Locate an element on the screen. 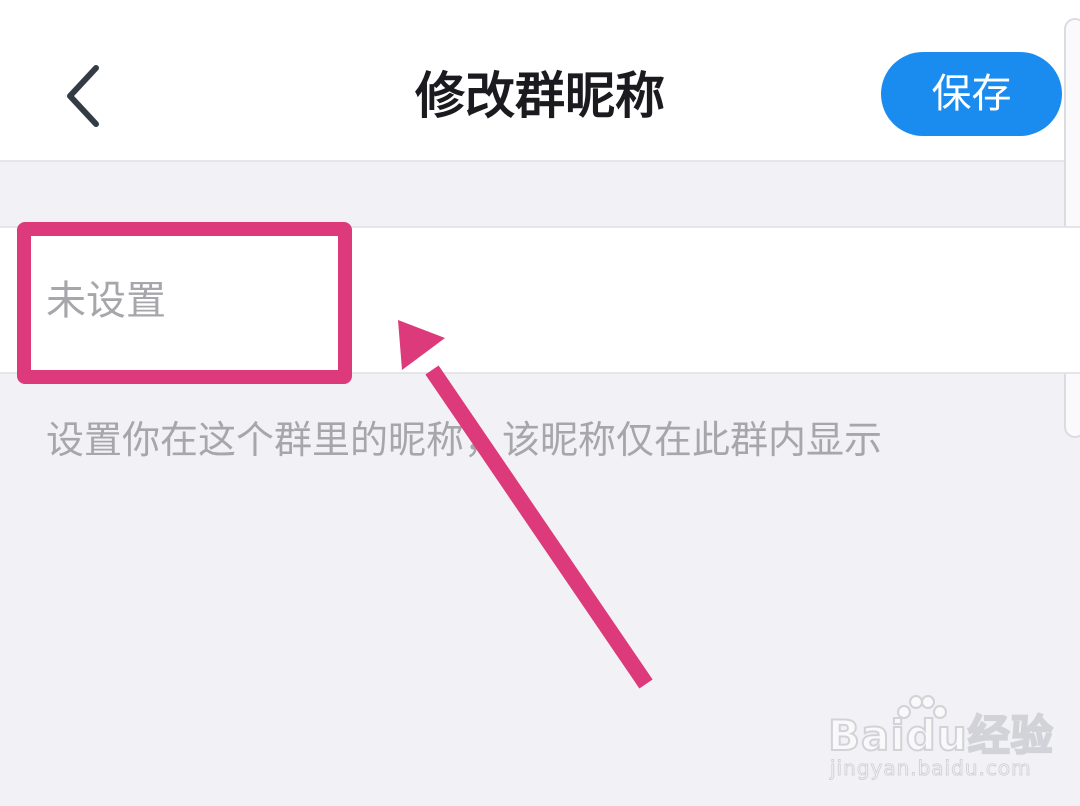  baidu-watermark: Baidu经验 jingyan.baidu.com is located at coordinates (947, 740).